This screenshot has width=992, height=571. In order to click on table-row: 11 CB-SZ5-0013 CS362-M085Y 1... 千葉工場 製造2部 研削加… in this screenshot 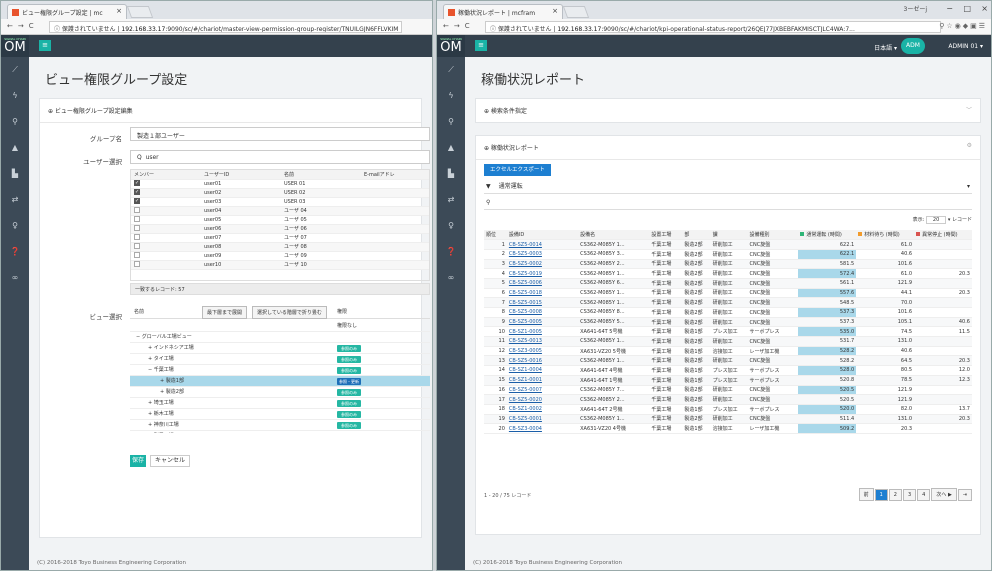, I will do `click(728, 341)`.